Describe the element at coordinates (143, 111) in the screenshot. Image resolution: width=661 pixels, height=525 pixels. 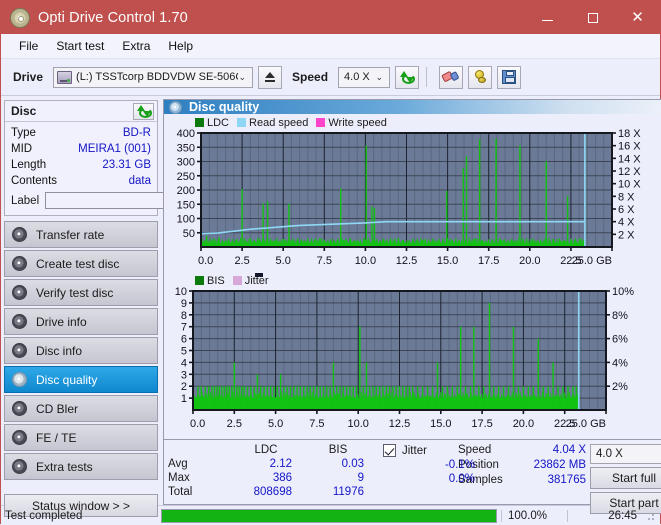
I see `disc-refresh-button` at that location.